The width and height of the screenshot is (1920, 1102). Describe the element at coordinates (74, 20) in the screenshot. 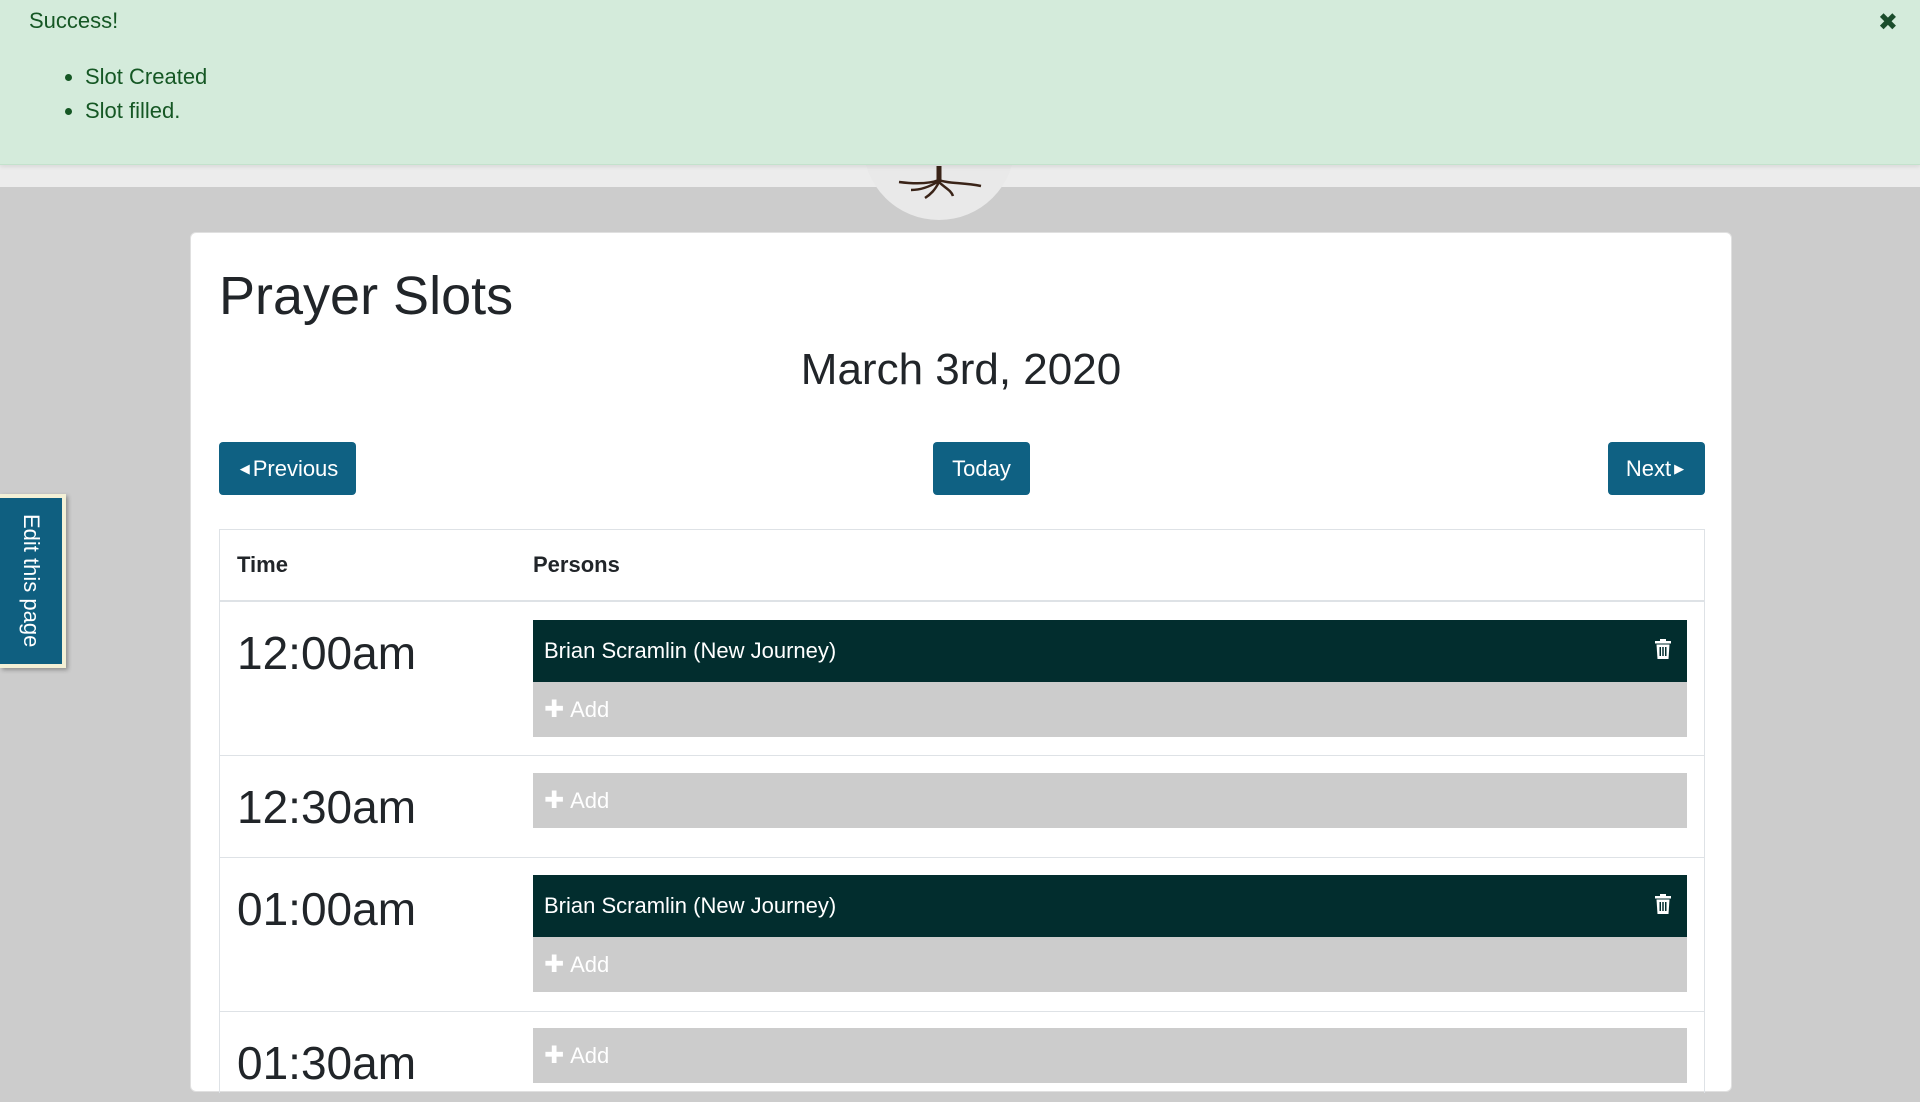

I see `alert-title: Success!` at that location.